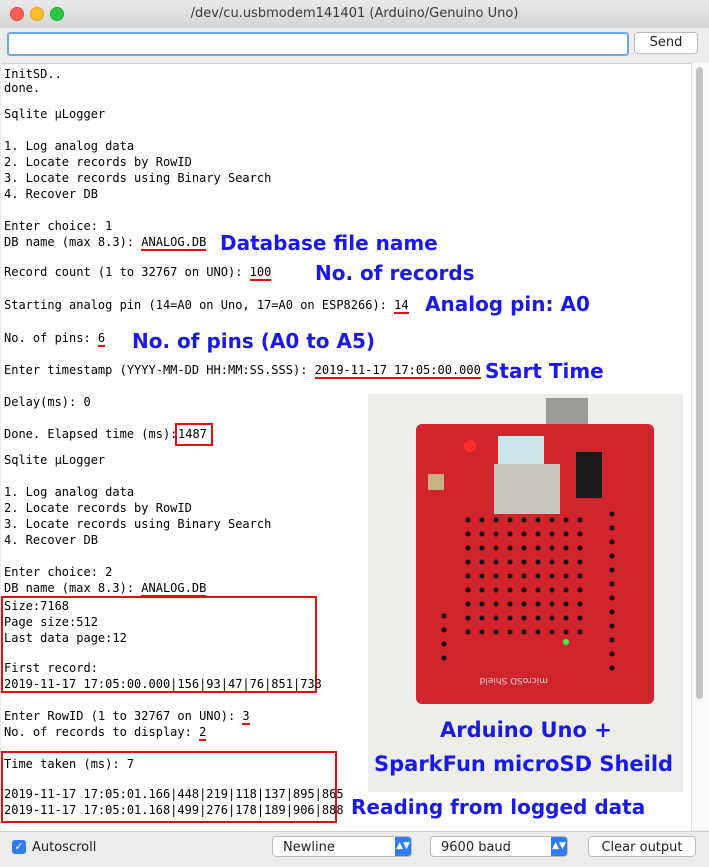 This screenshot has height=867, width=709. I want to click on console-line: Enter choice: 1, so click(58, 226).